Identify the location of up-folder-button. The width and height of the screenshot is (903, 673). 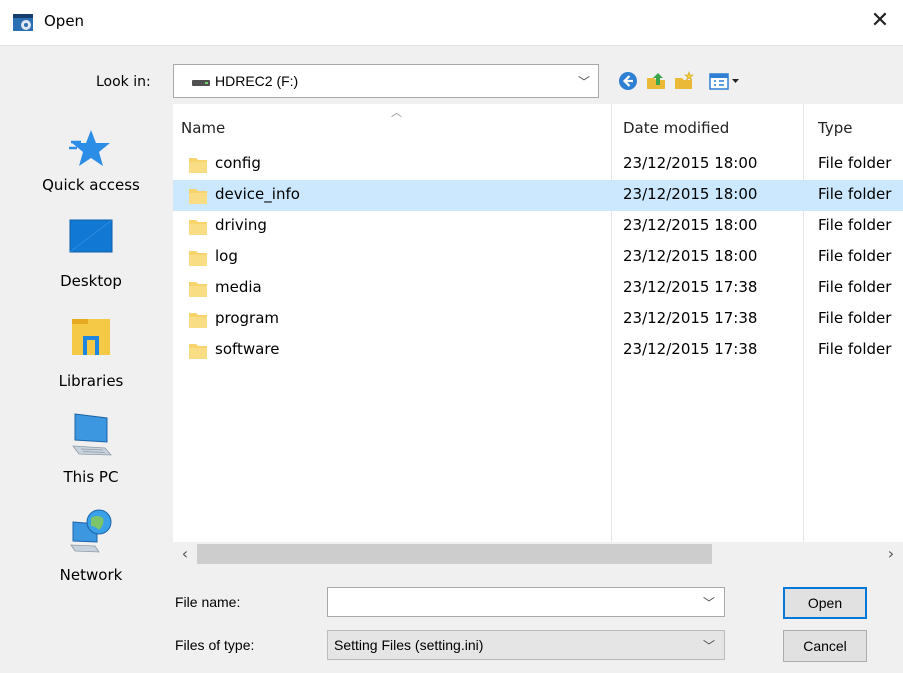
(656, 81).